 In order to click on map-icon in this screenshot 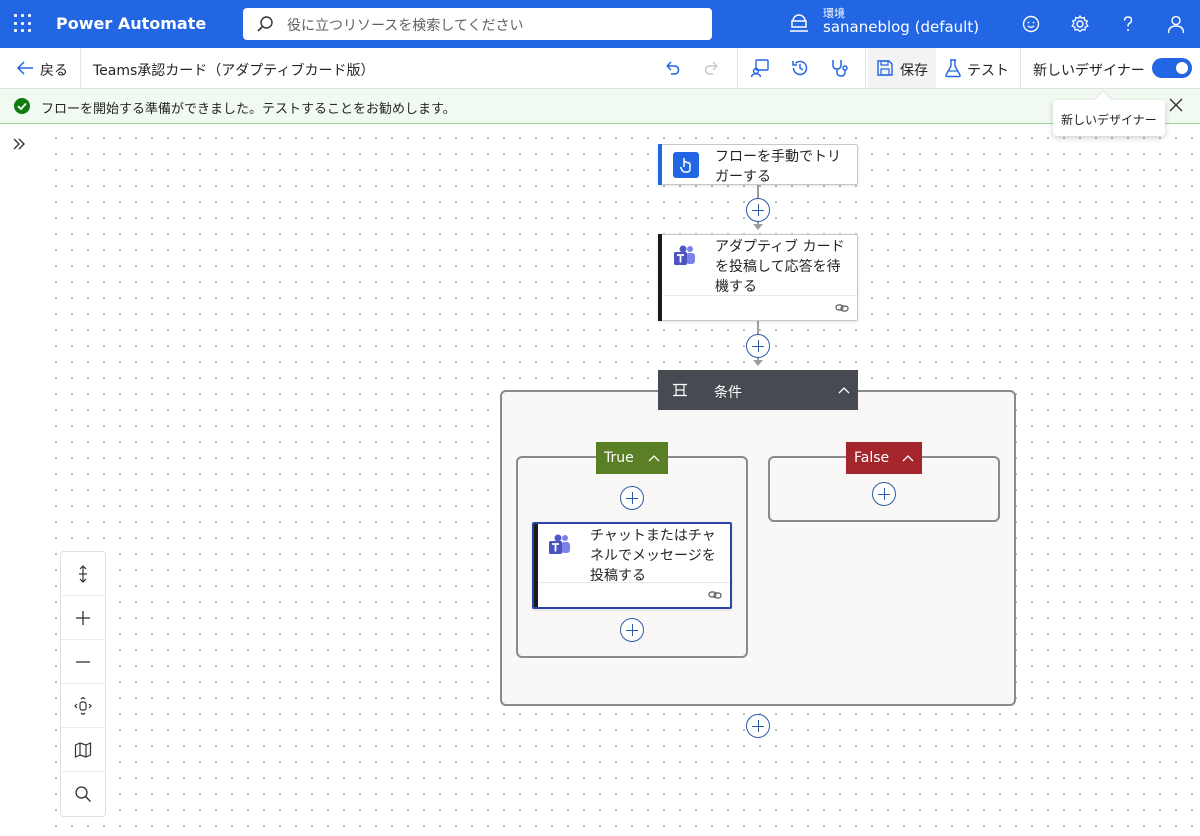, I will do `click(83, 750)`.